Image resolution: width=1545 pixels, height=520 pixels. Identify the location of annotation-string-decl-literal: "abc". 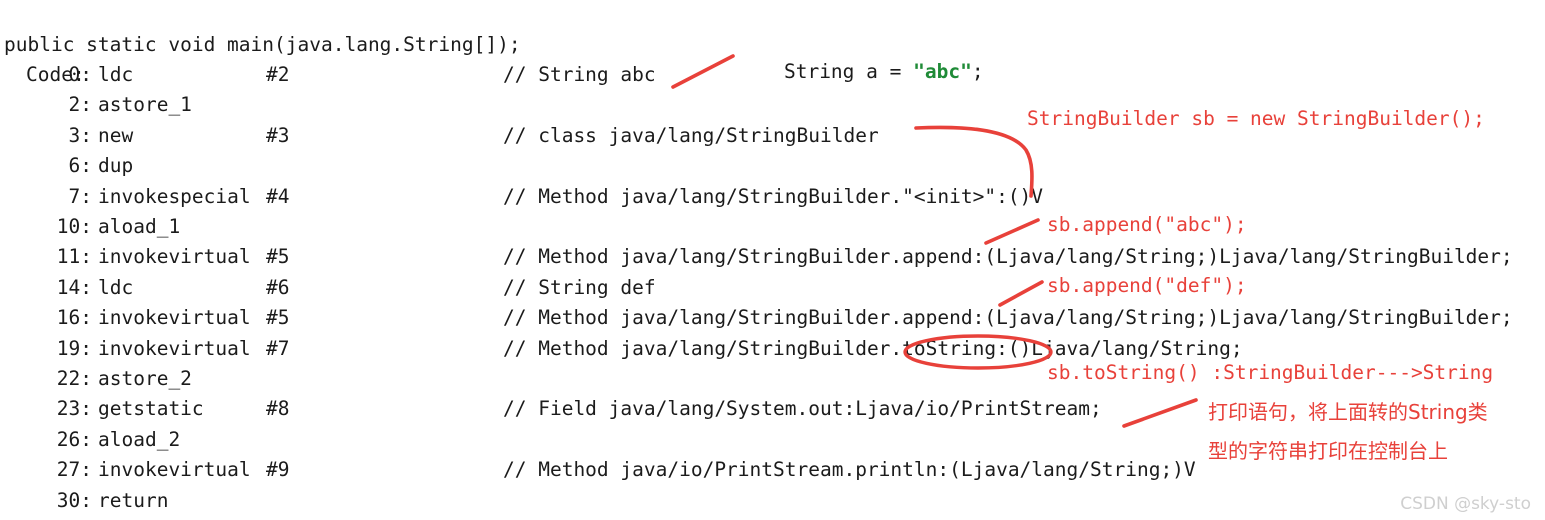
(942, 71).